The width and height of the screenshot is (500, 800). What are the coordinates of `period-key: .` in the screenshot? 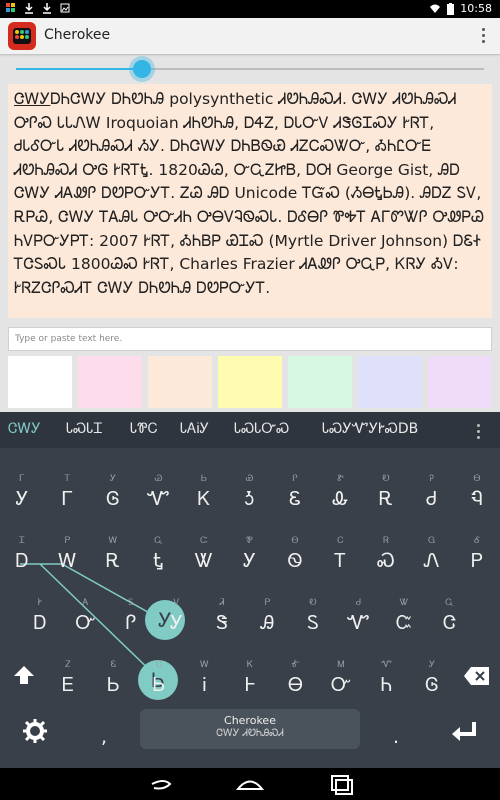 It's located at (396, 737).